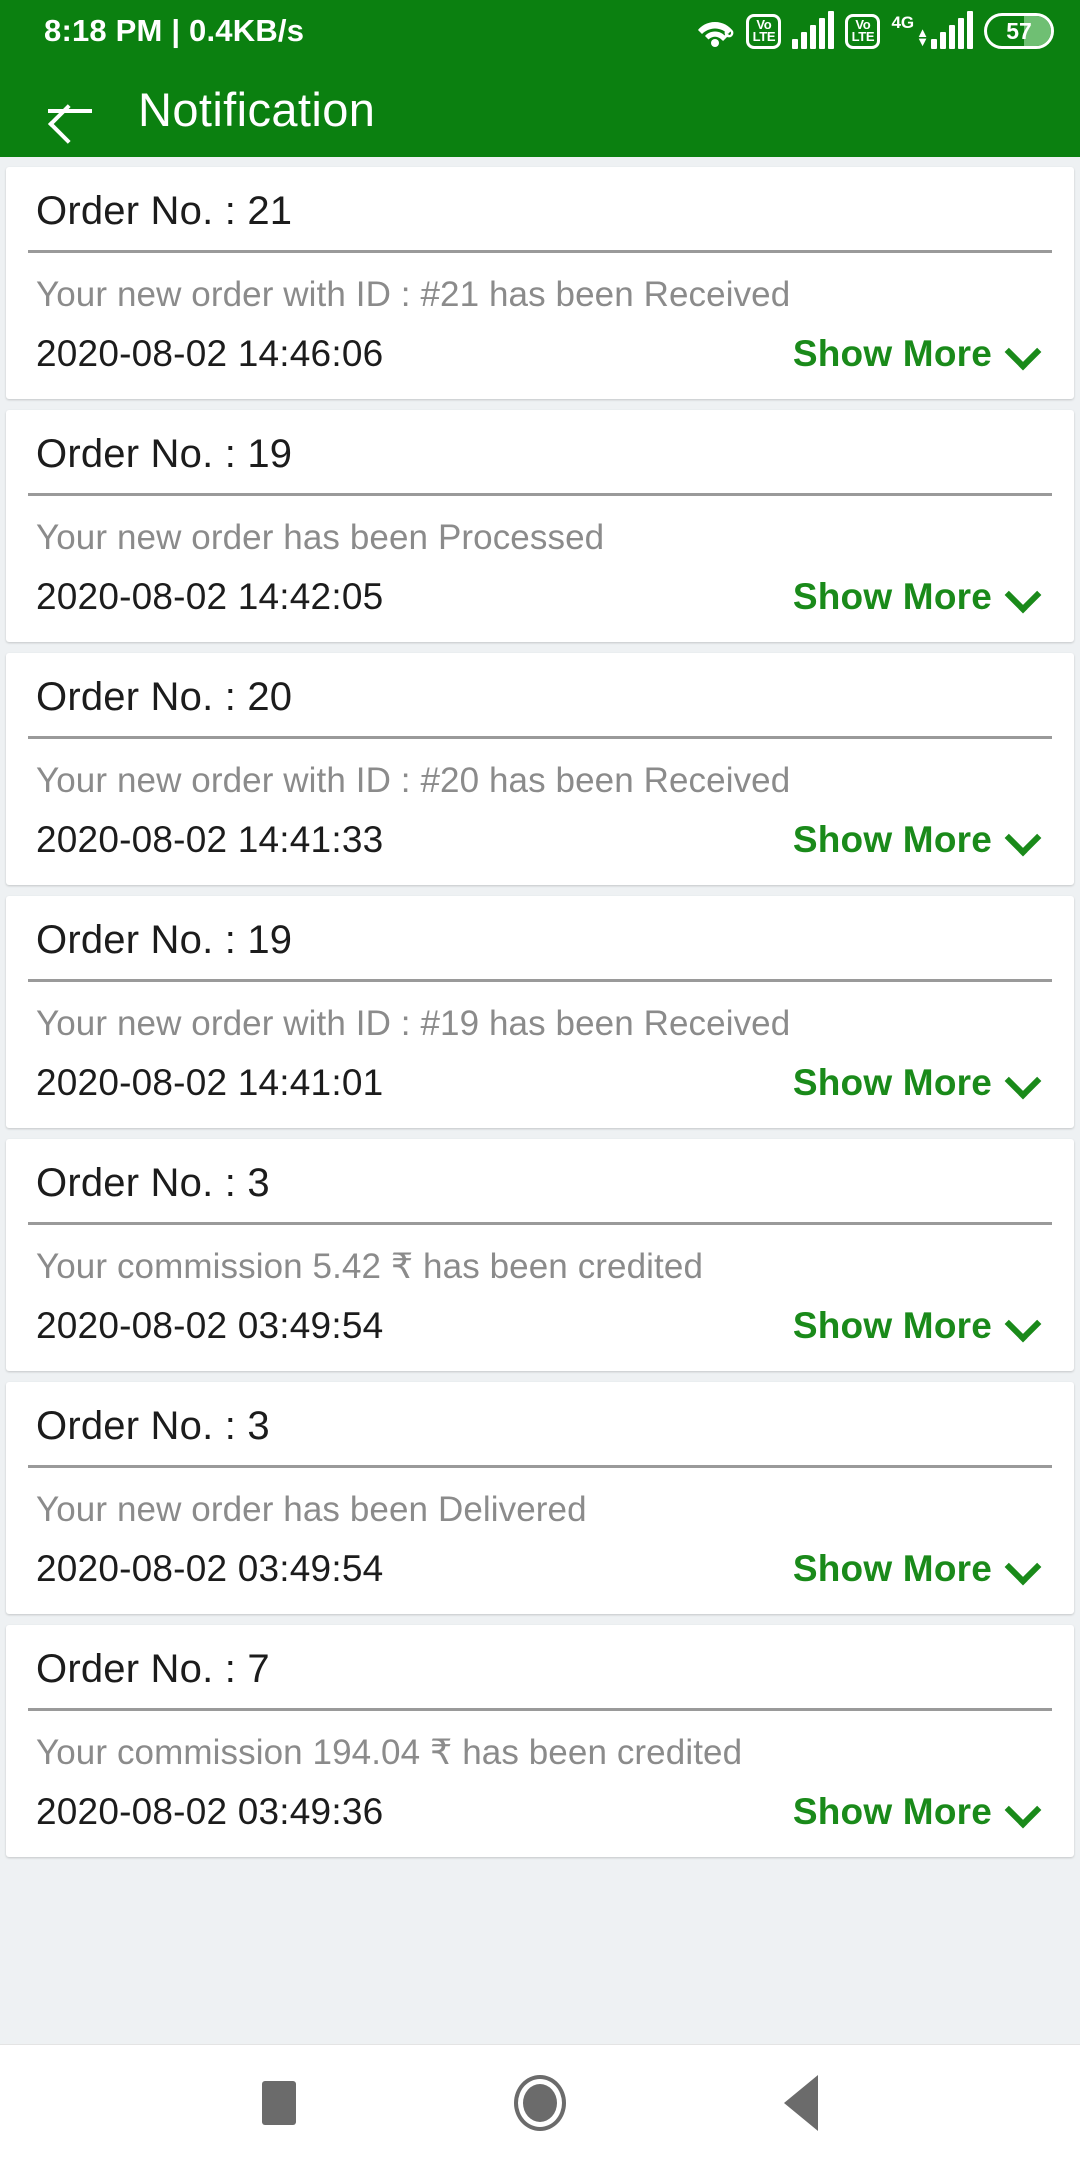 The width and height of the screenshot is (1080, 2160). I want to click on app-bar: Notification, so click(540, 109).